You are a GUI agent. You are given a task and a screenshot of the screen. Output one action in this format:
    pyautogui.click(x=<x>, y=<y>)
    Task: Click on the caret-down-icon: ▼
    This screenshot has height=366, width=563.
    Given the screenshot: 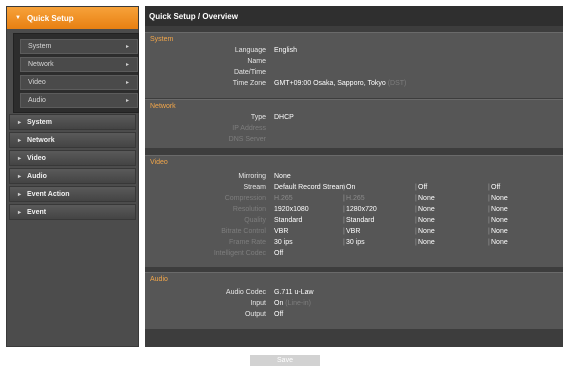 What is the action you would take?
    pyautogui.click(x=18, y=18)
    